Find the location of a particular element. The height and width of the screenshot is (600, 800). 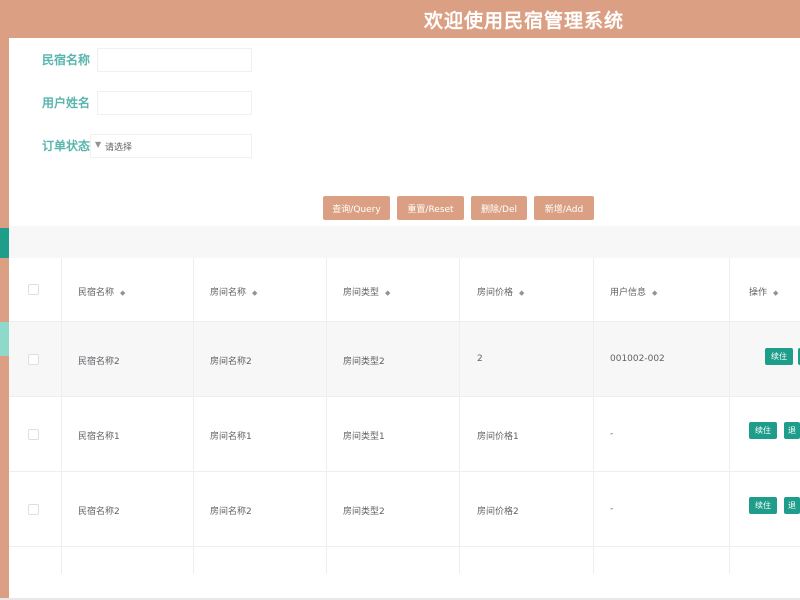

delete-button: 删除/Del is located at coordinates (499, 208).